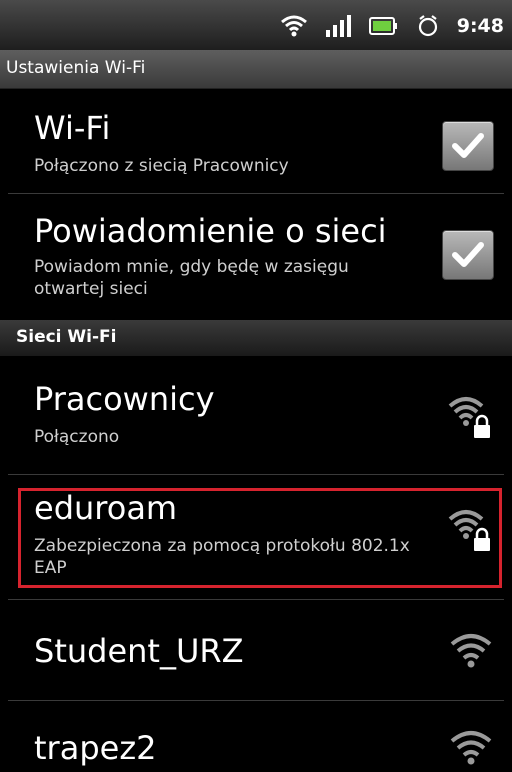 This screenshot has width=512, height=772. I want to click on wifi-toggle-row: Wi-Fi Połączono z siecią Pracownicy, so click(256, 141).